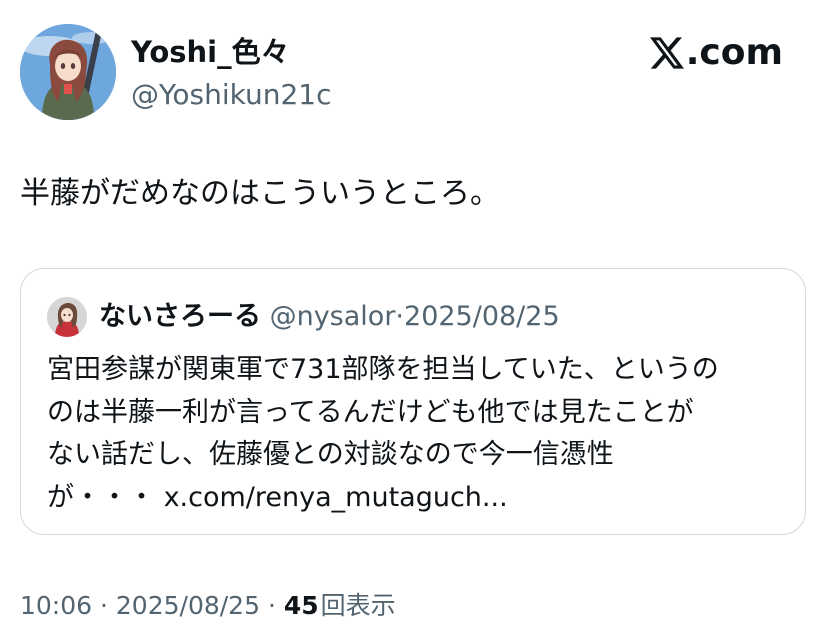 The width and height of the screenshot is (828, 641). Describe the element at coordinates (370, 412) in the screenshot. I see `quote-line: のは半藤一利が言ってるんだけども他では見たことが` at that location.